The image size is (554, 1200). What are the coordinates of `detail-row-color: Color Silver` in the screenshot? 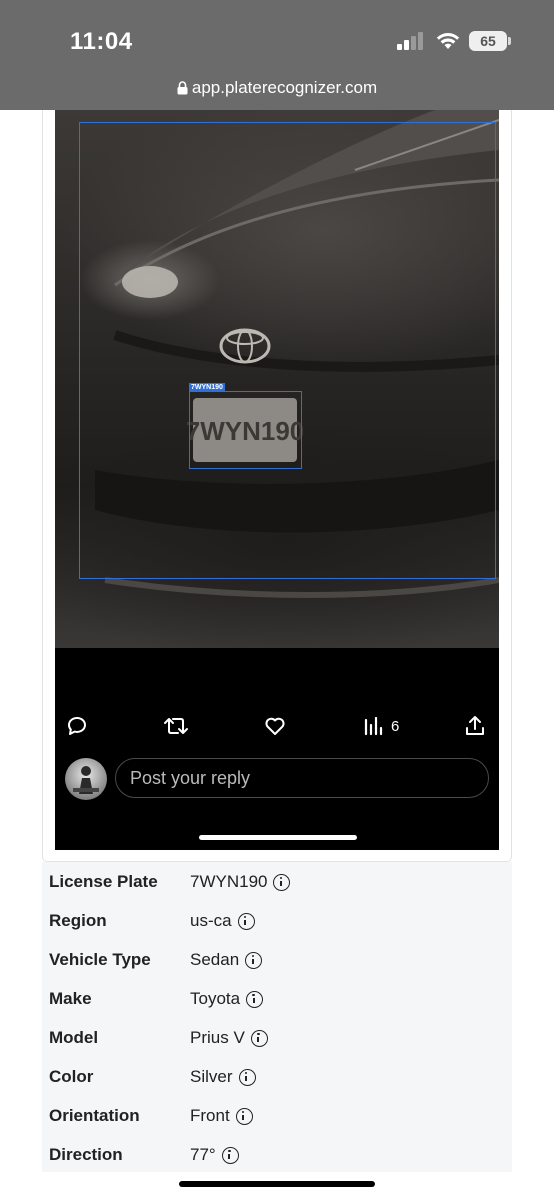 It's located at (277, 1077).